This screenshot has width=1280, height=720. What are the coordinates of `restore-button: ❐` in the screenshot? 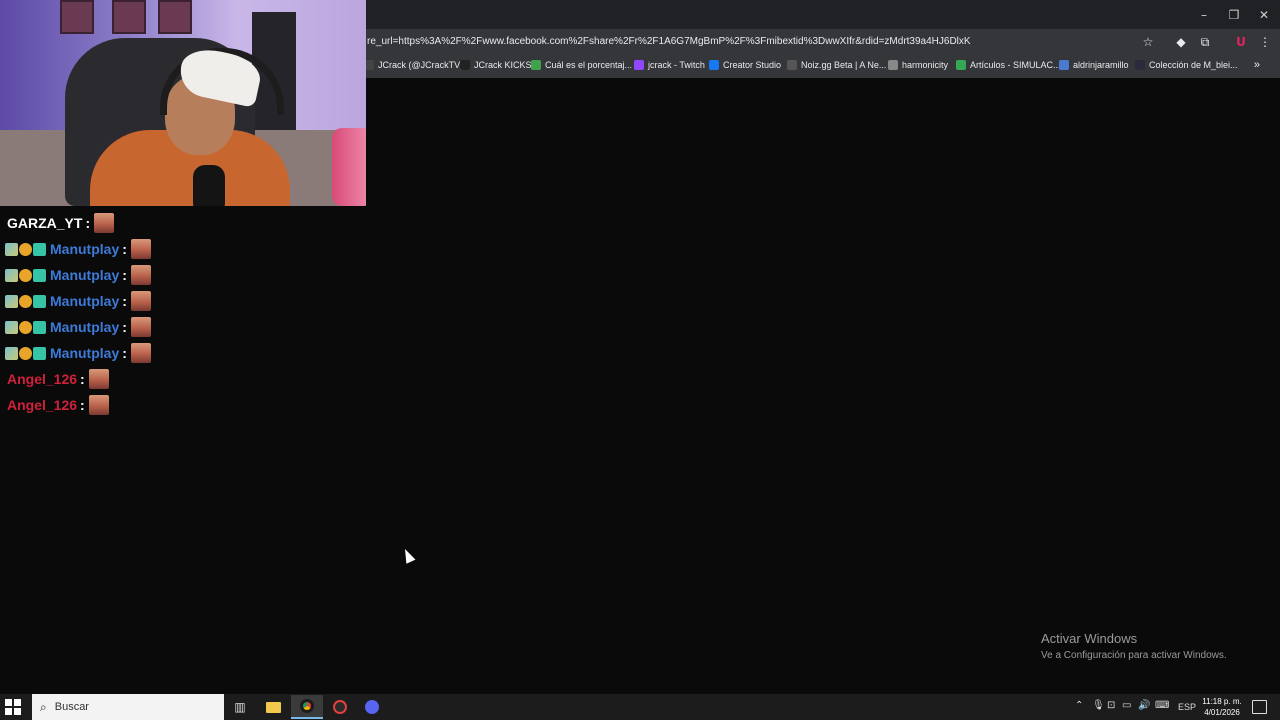 It's located at (1234, 14).